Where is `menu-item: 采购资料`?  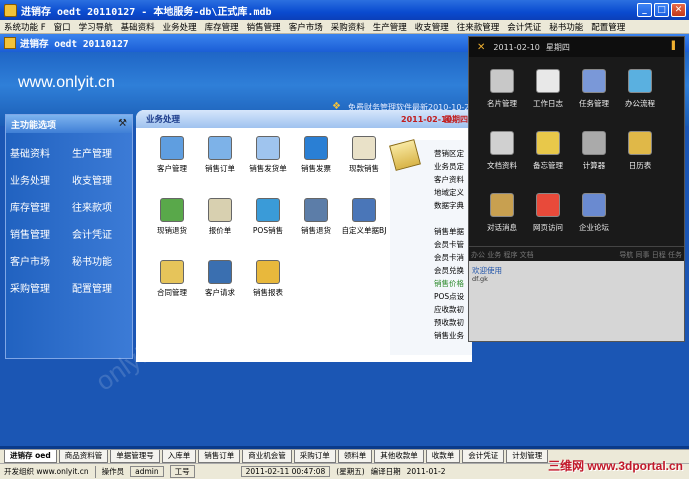
menu-item: 采购资料 is located at coordinates (348, 27).